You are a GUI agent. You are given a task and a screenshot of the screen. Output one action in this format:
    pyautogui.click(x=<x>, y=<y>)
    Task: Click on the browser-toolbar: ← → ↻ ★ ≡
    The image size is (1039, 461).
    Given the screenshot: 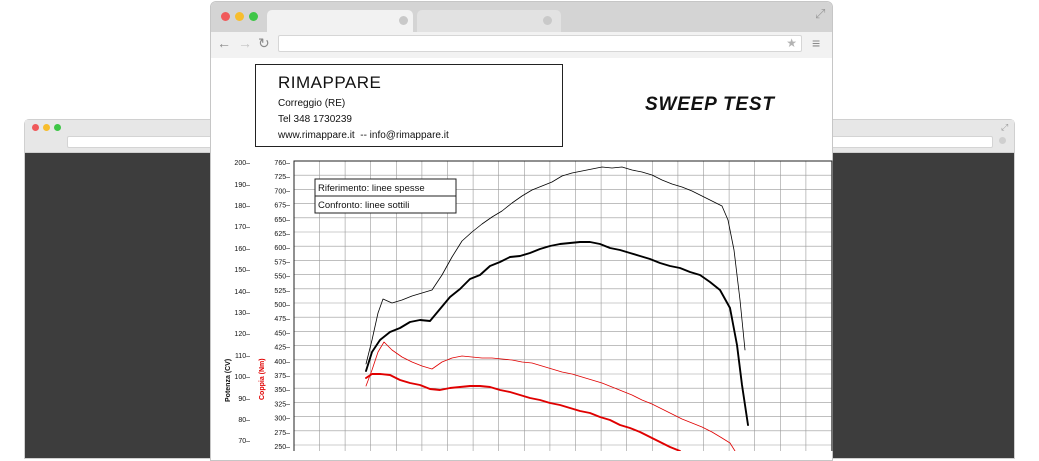 What is the action you would take?
    pyautogui.click(x=521, y=45)
    